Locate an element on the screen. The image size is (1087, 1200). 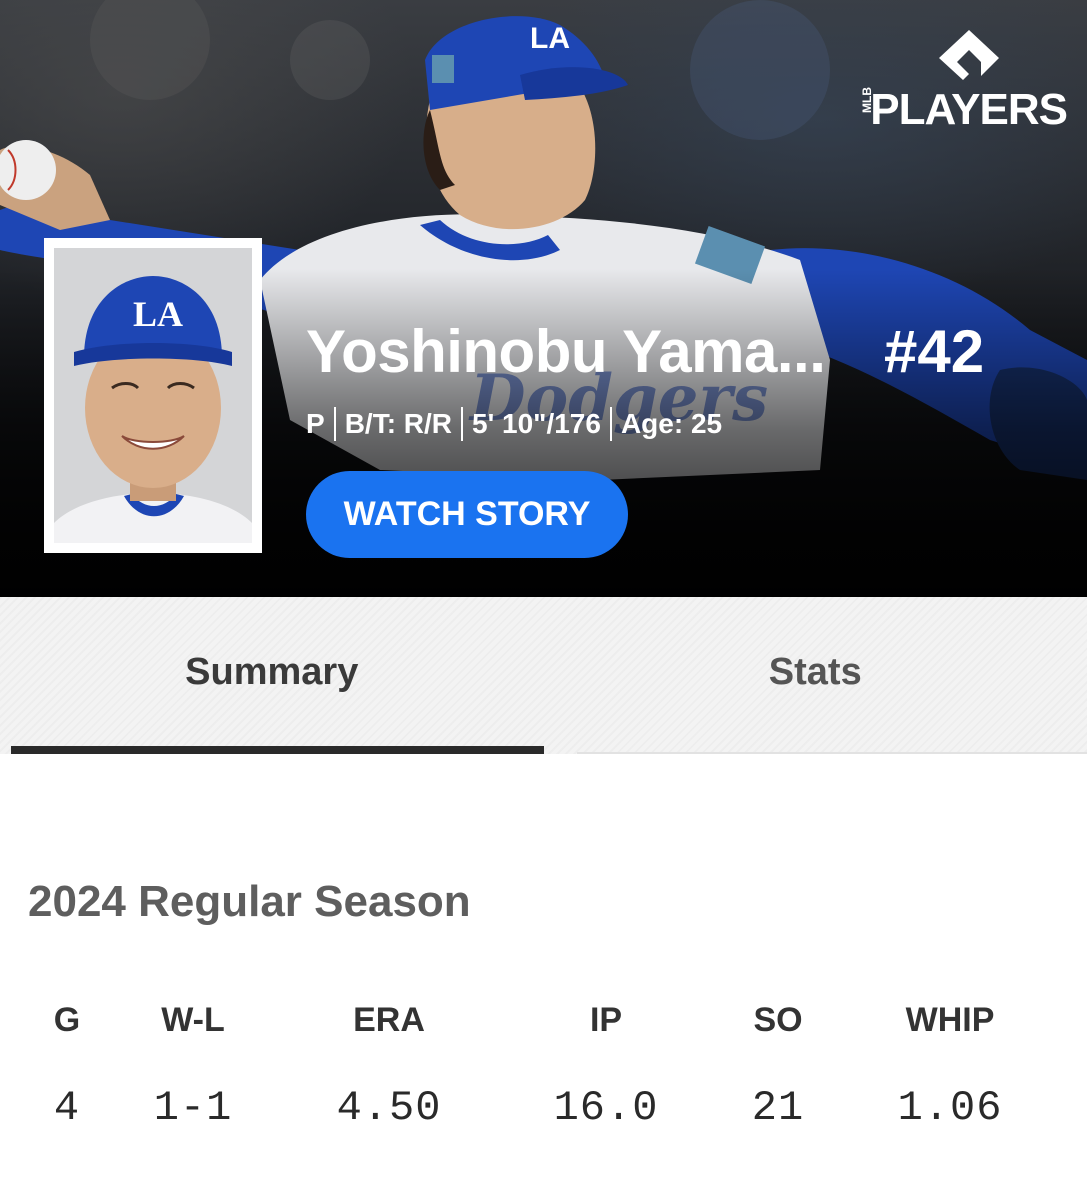
stat-value: 1-1 is located at coordinates (193, 1108).